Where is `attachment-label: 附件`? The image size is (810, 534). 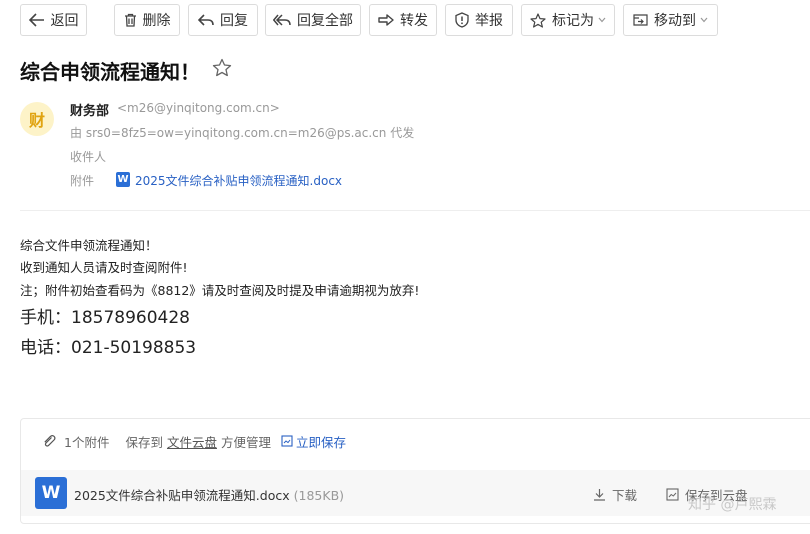
attachment-label: 附件 is located at coordinates (82, 181).